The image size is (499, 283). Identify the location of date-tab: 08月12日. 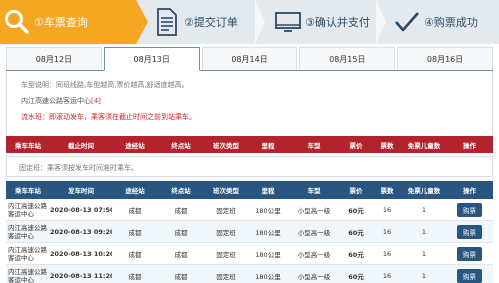
(54, 58).